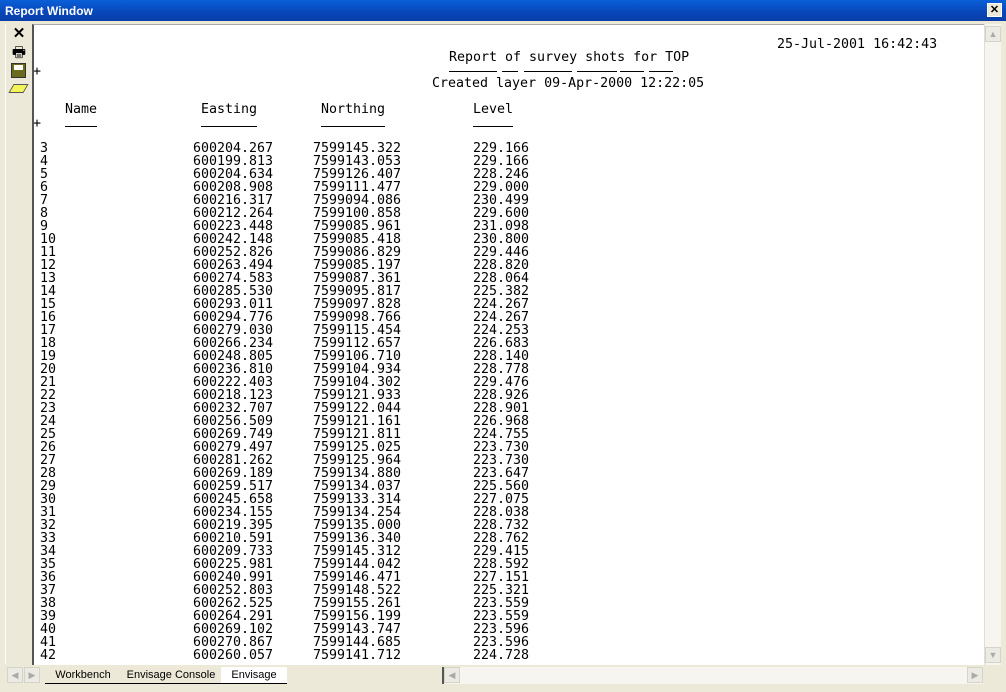 This screenshot has height=692, width=1006. I want to click on cell-easting: 600260.057, so click(233, 655).